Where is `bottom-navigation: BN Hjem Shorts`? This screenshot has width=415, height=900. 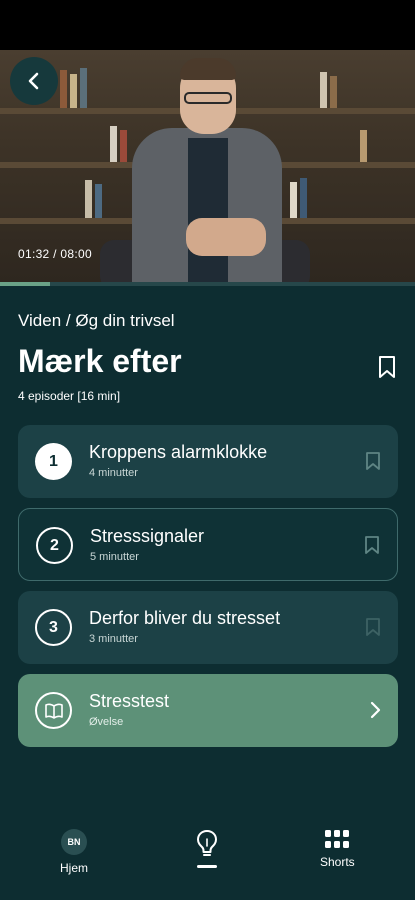
bottom-navigation: BN Hjem Shorts is located at coordinates (207, 857).